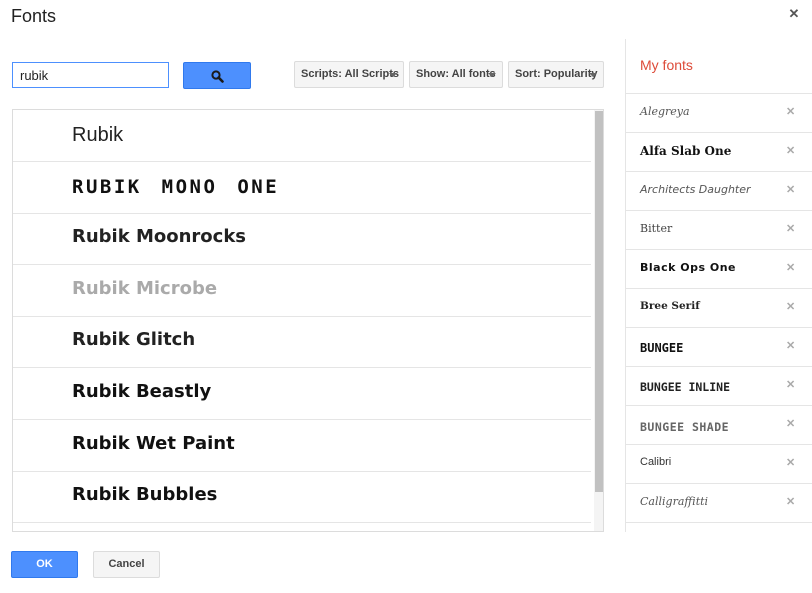  What do you see at coordinates (145, 288) in the screenshot?
I see `font-result-label: Rubik Microbe` at bounding box center [145, 288].